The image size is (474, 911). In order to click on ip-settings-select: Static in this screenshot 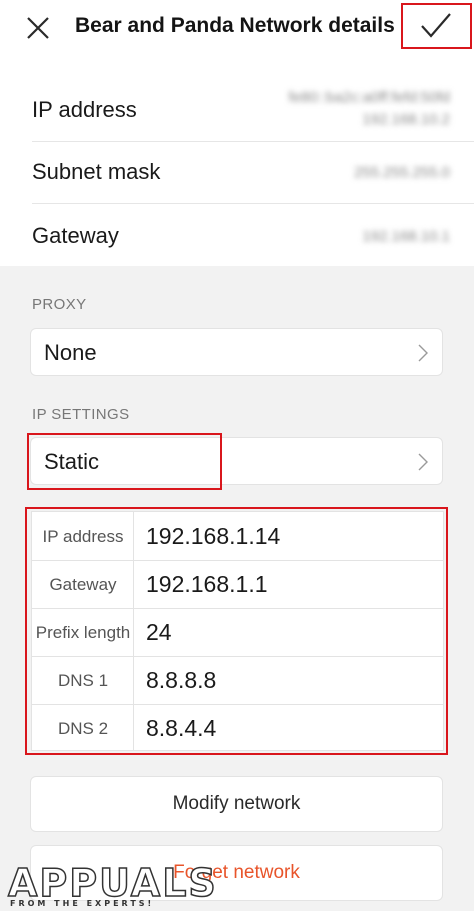, I will do `click(236, 461)`.